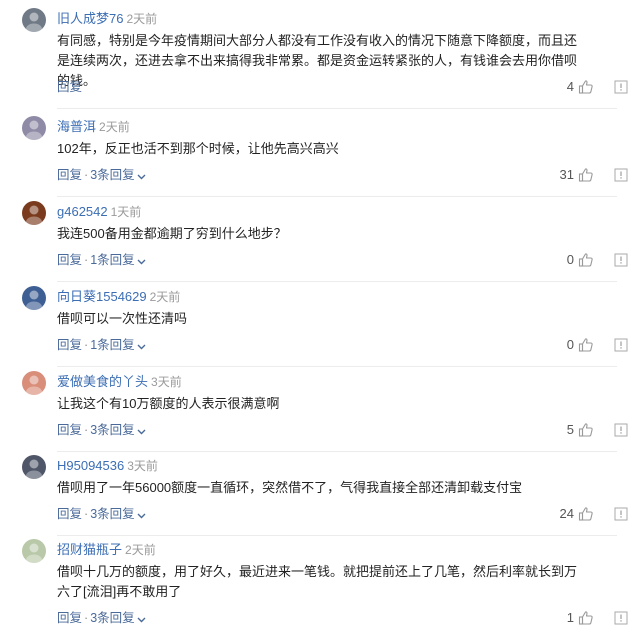 The width and height of the screenshot is (640, 643). I want to click on comment-actions: 回复, so click(69, 87).